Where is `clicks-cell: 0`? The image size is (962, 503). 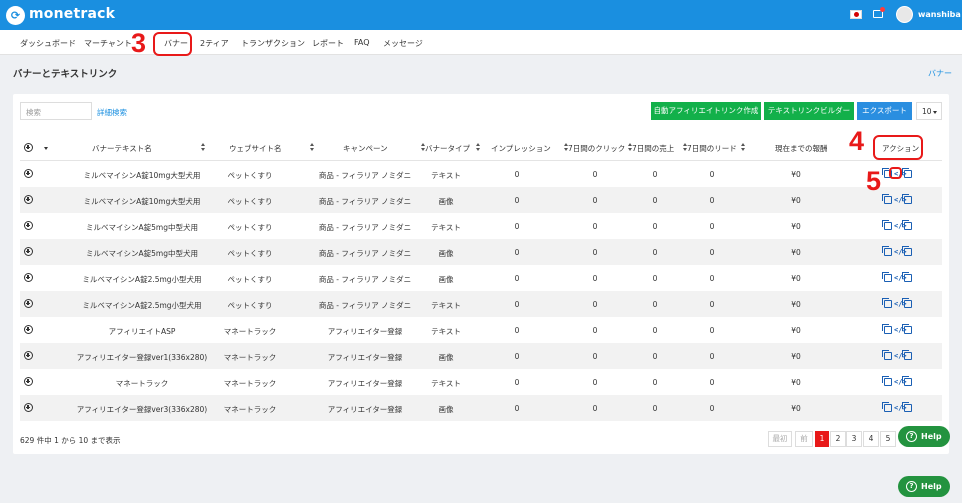 clicks-cell: 0 is located at coordinates (595, 382).